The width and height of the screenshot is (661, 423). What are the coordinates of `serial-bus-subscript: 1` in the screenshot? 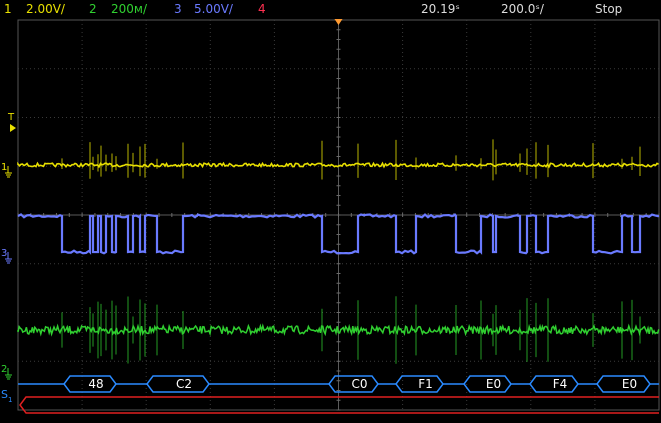 It's located at (10, 400).